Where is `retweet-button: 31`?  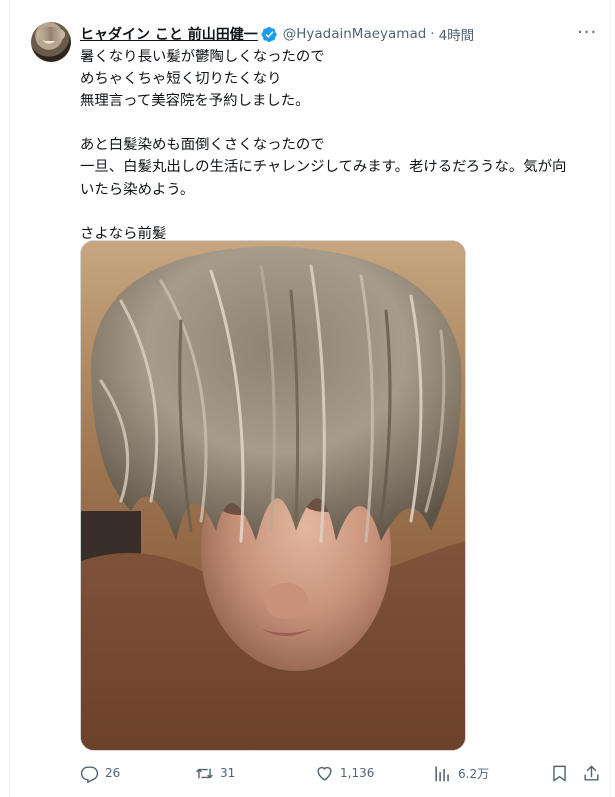 retweet-button: 31 is located at coordinates (215, 773).